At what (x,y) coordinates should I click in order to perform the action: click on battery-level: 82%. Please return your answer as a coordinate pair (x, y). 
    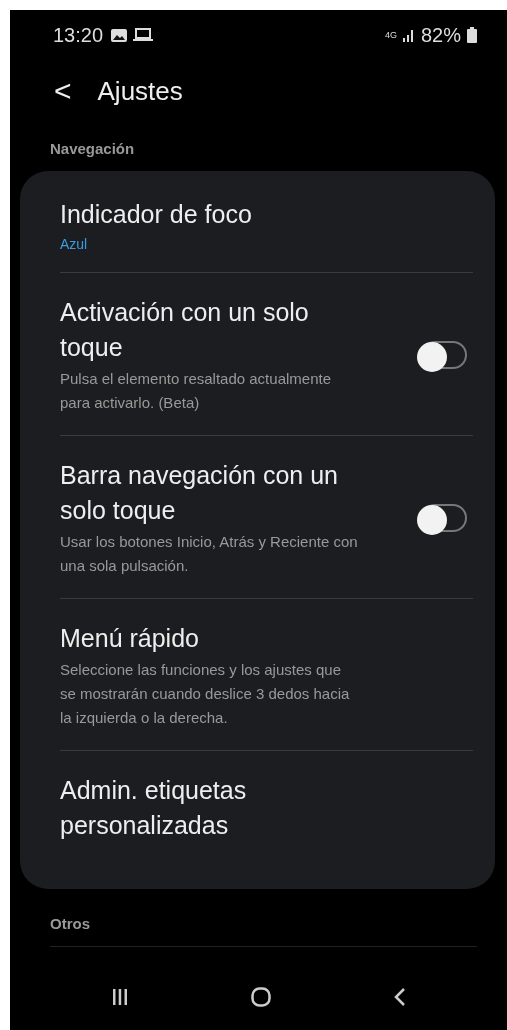
    Looking at the image, I should click on (440, 35).